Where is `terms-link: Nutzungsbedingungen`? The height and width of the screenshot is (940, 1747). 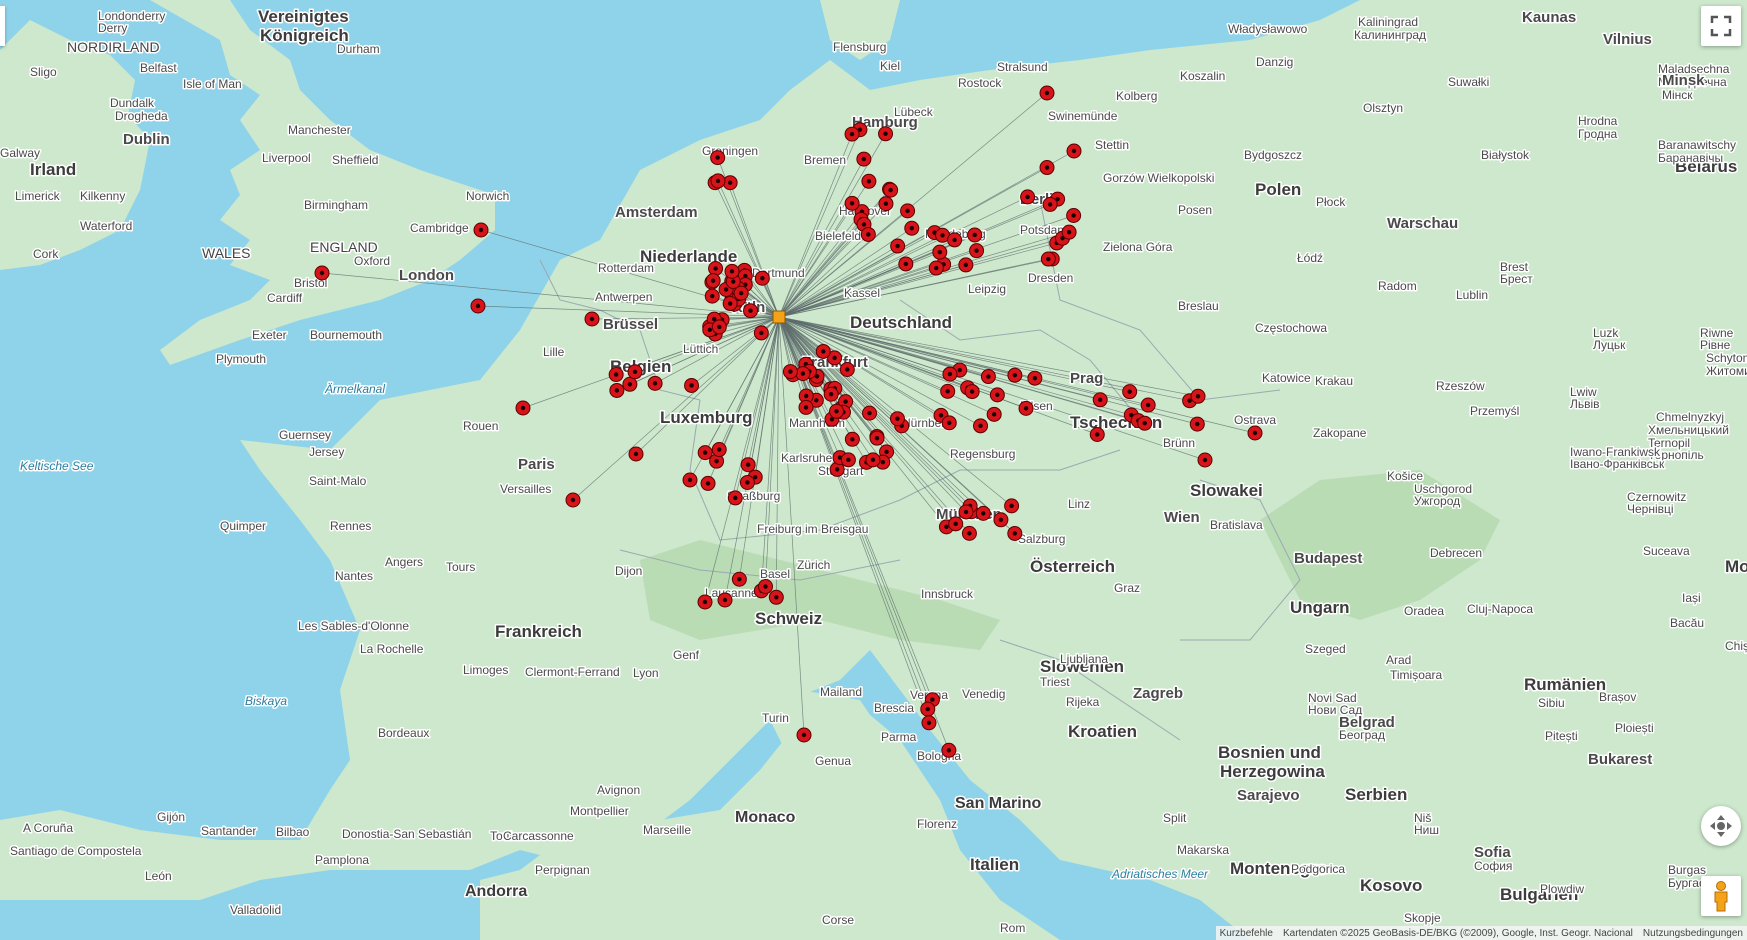 terms-link: Nutzungsbedingungen is located at coordinates (1693, 933).